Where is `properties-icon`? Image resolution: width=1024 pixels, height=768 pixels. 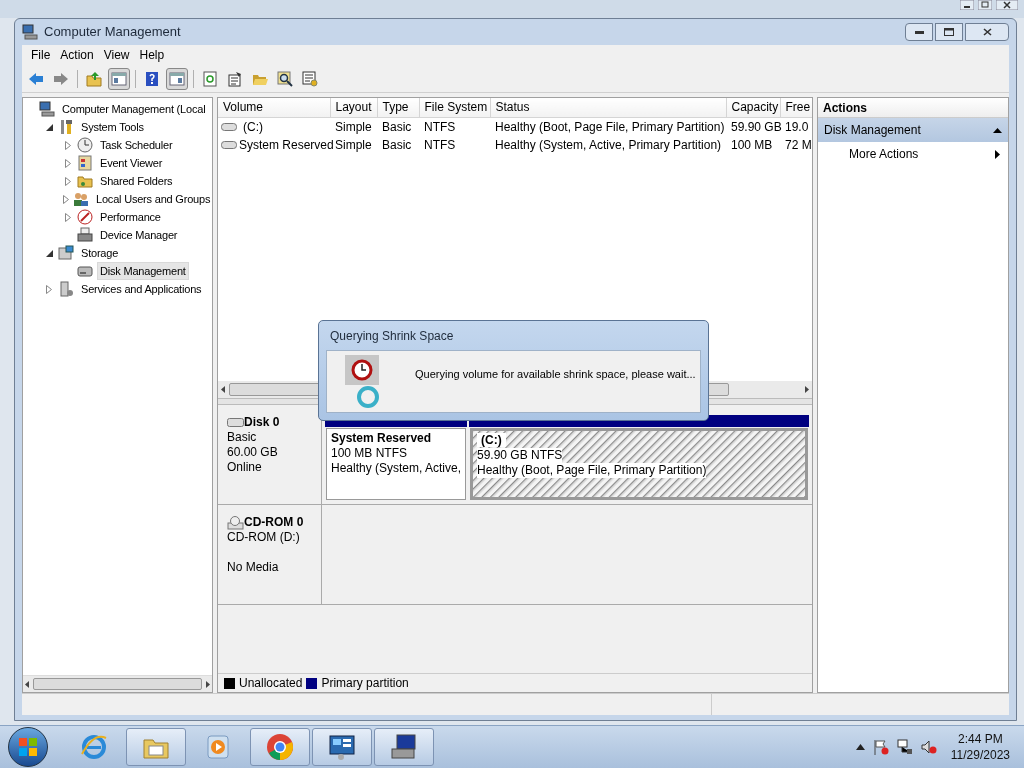 properties-icon is located at coordinates (235, 78).